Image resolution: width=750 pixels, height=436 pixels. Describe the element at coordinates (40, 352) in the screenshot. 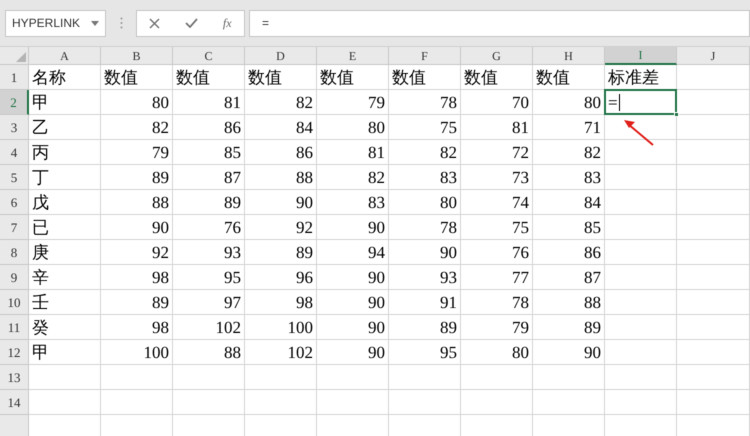

I see `cell-text: 甲` at that location.